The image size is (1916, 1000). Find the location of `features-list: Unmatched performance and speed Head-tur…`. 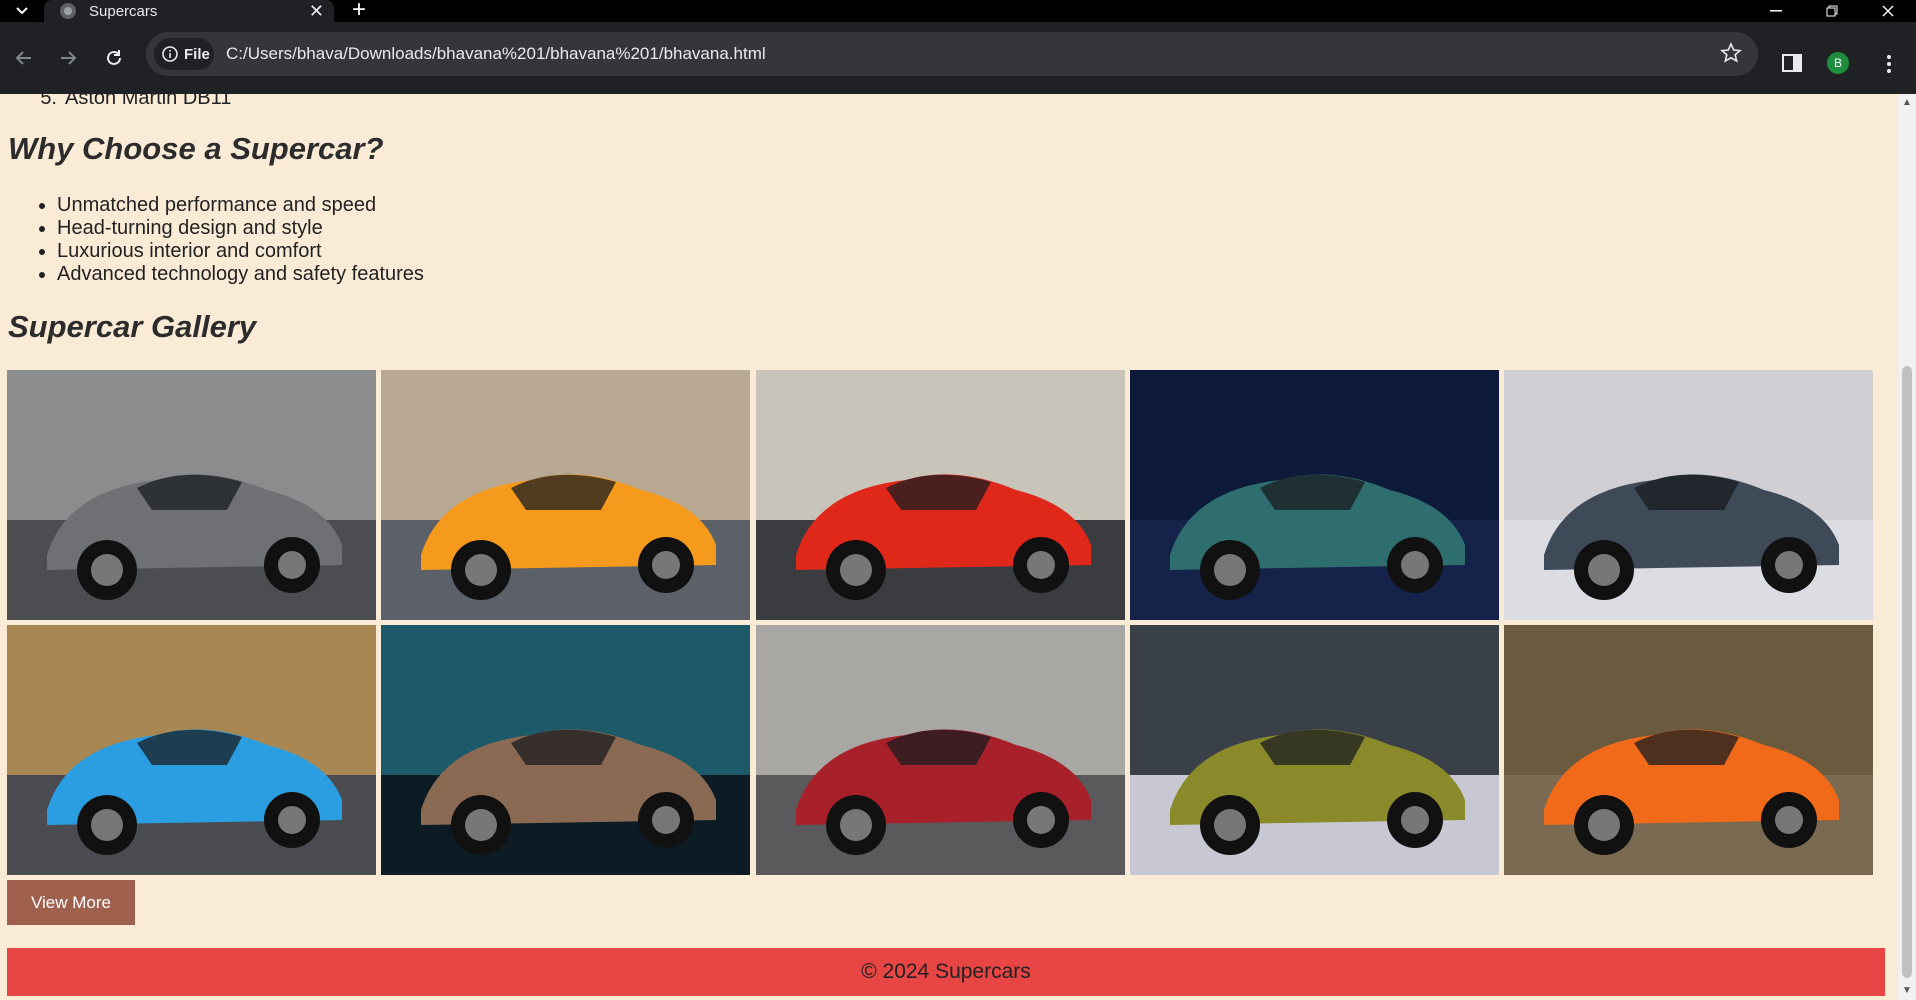

features-list: Unmatched performance and speed Head-tur… is located at coordinates (212, 240).